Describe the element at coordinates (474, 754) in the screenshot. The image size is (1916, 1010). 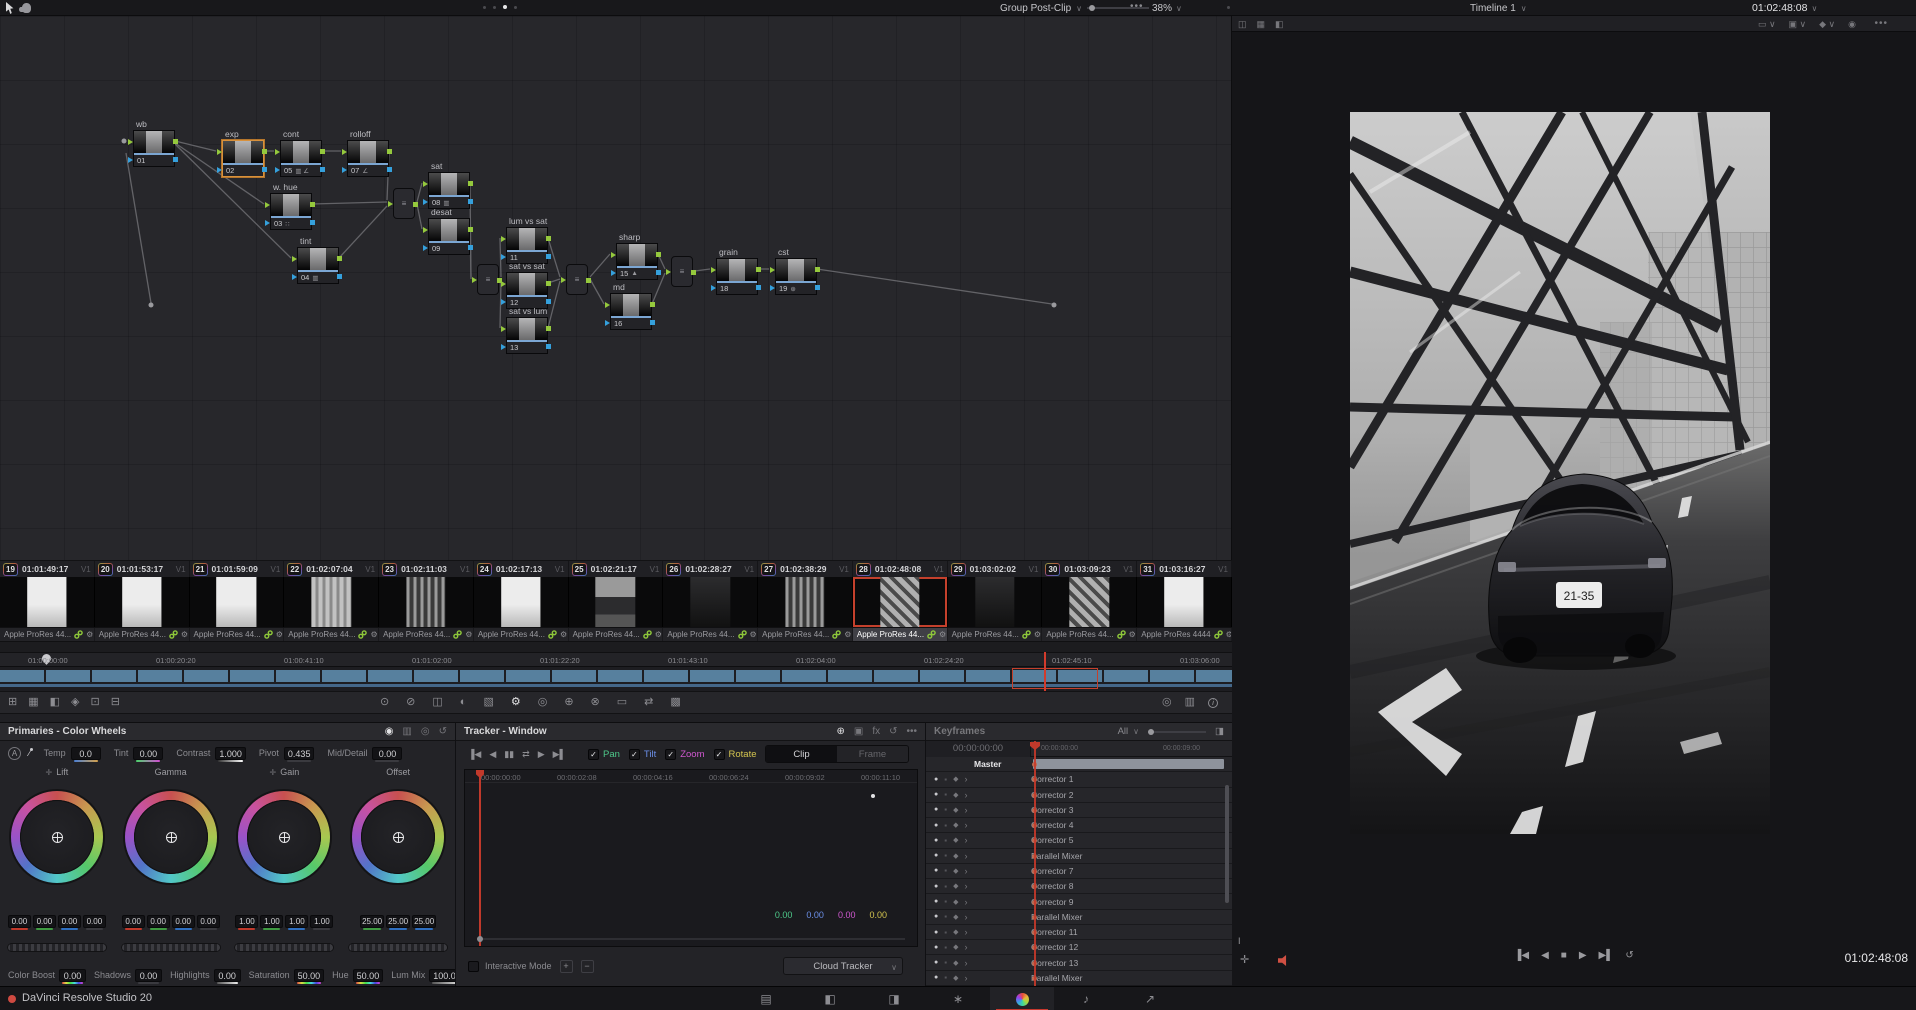
I see `first-frame-icon: ▐◀` at that location.